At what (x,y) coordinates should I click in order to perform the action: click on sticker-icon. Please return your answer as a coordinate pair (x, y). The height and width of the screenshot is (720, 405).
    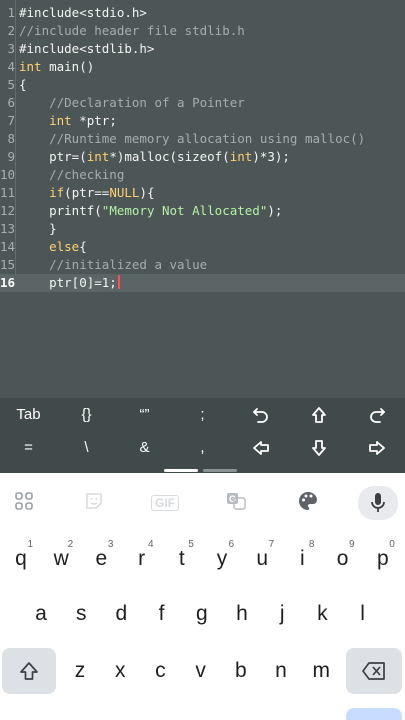
    Looking at the image, I should click on (94, 504).